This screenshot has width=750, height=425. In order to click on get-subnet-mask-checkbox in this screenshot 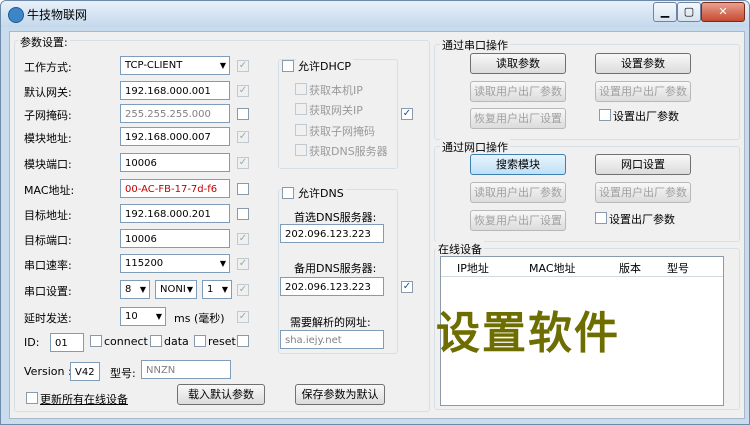, I will do `click(301, 130)`.